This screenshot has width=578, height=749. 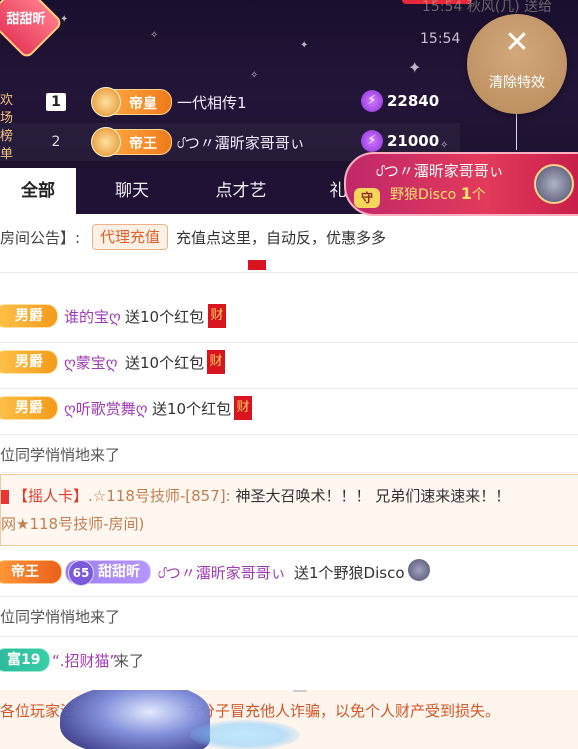 What do you see at coordinates (440, 171) in the screenshot?
I see `gift-sender: ᦔつ〃澑昕家哥哥ぃ` at bounding box center [440, 171].